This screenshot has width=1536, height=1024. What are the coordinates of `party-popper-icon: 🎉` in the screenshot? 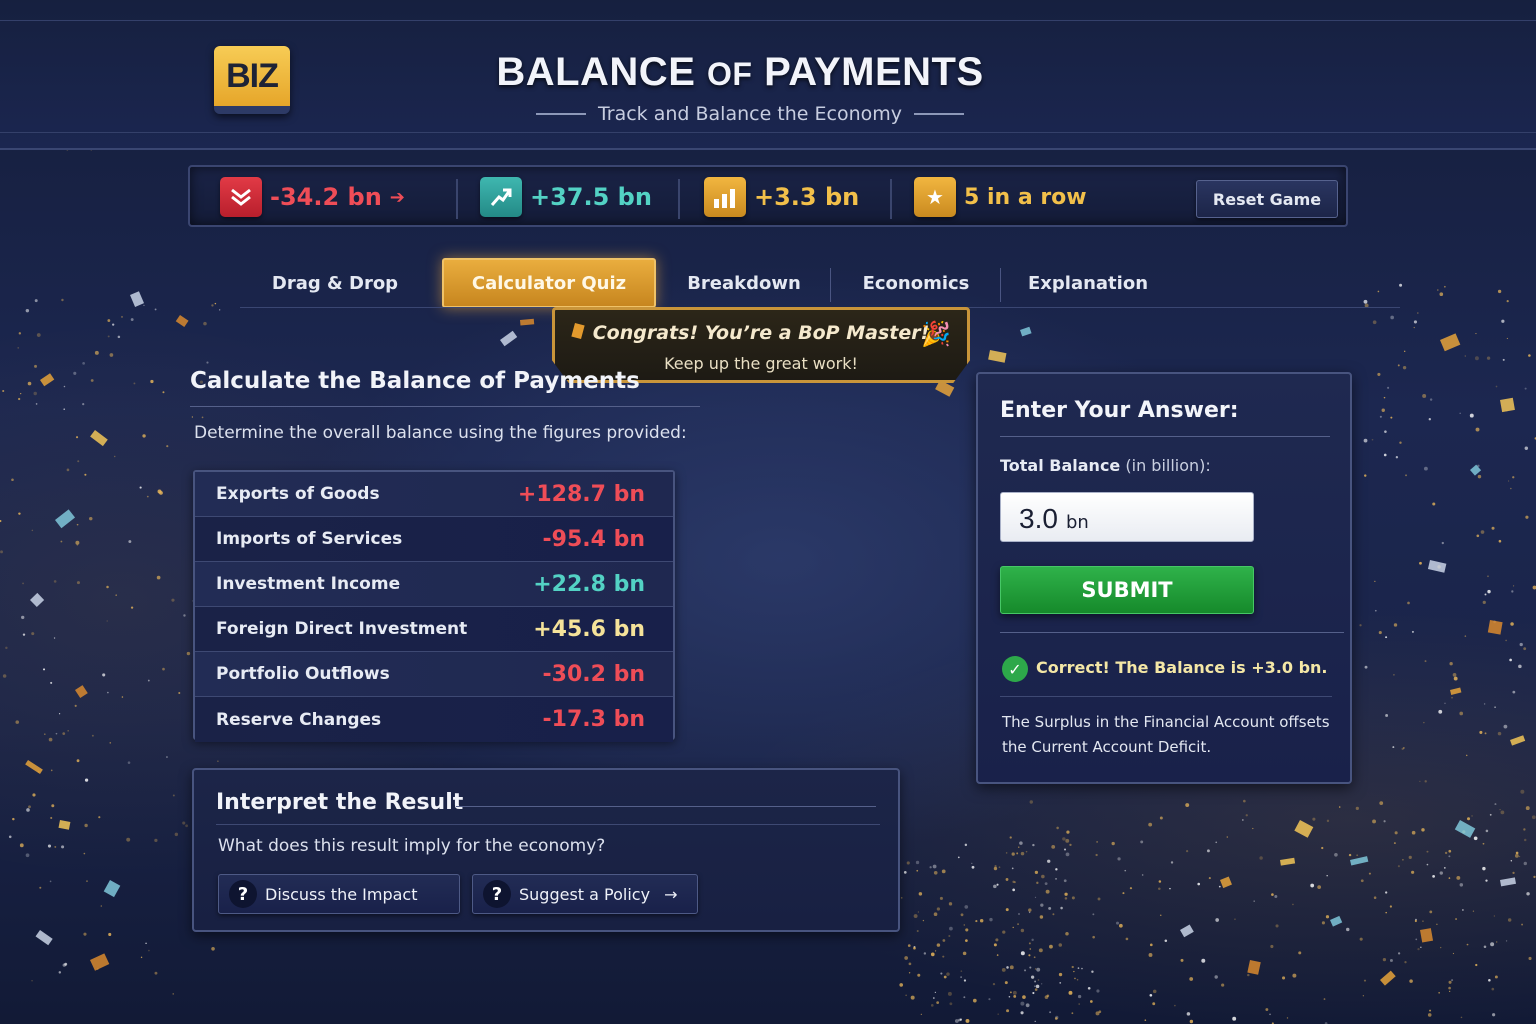 It's located at (936, 334).